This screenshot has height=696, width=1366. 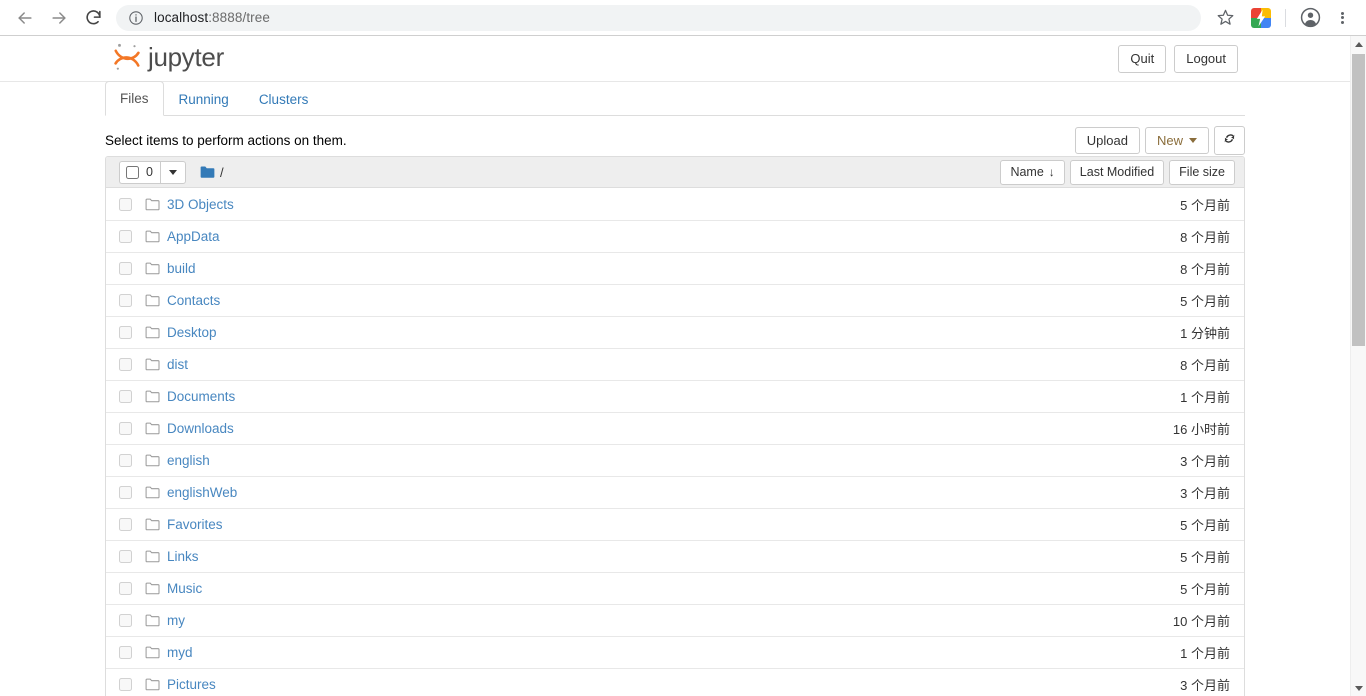 What do you see at coordinates (204, 99) in the screenshot?
I see `tab-running: Running` at bounding box center [204, 99].